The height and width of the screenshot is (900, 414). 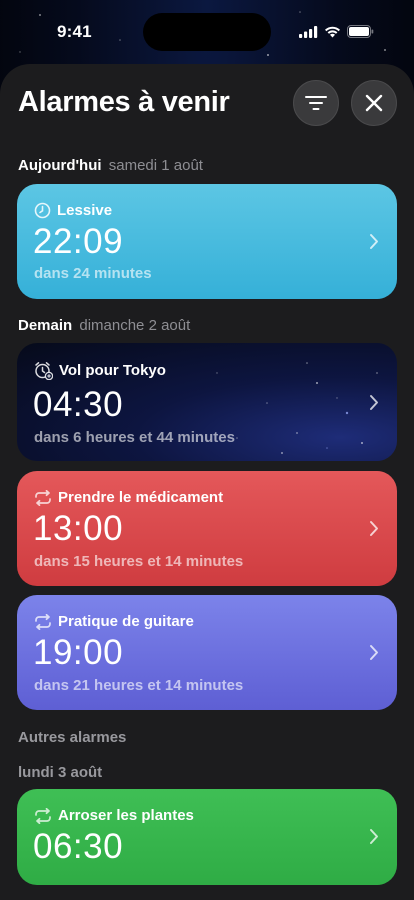 I want to click on close-button, so click(x=374, y=103).